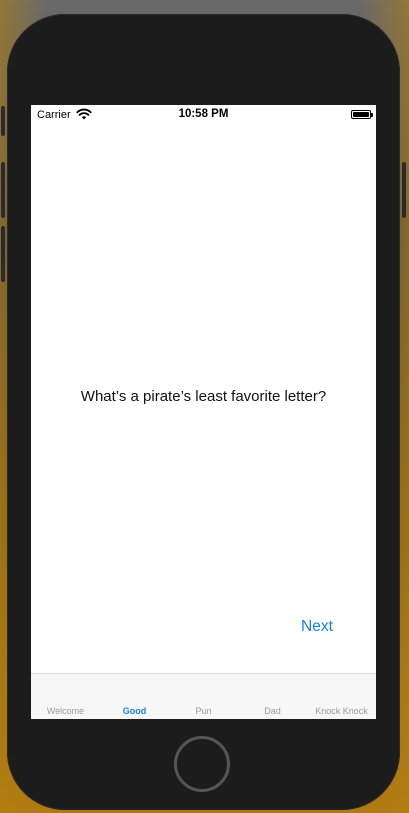 This screenshot has width=409, height=813. I want to click on status-bar: Carrier 10:58 PM, so click(203, 115).